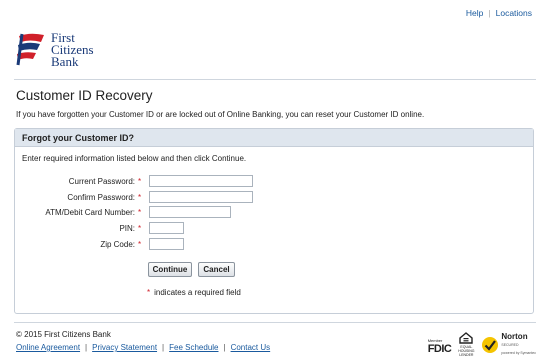  I want to click on required-field-note: * indicates a required field, so click(194, 292).